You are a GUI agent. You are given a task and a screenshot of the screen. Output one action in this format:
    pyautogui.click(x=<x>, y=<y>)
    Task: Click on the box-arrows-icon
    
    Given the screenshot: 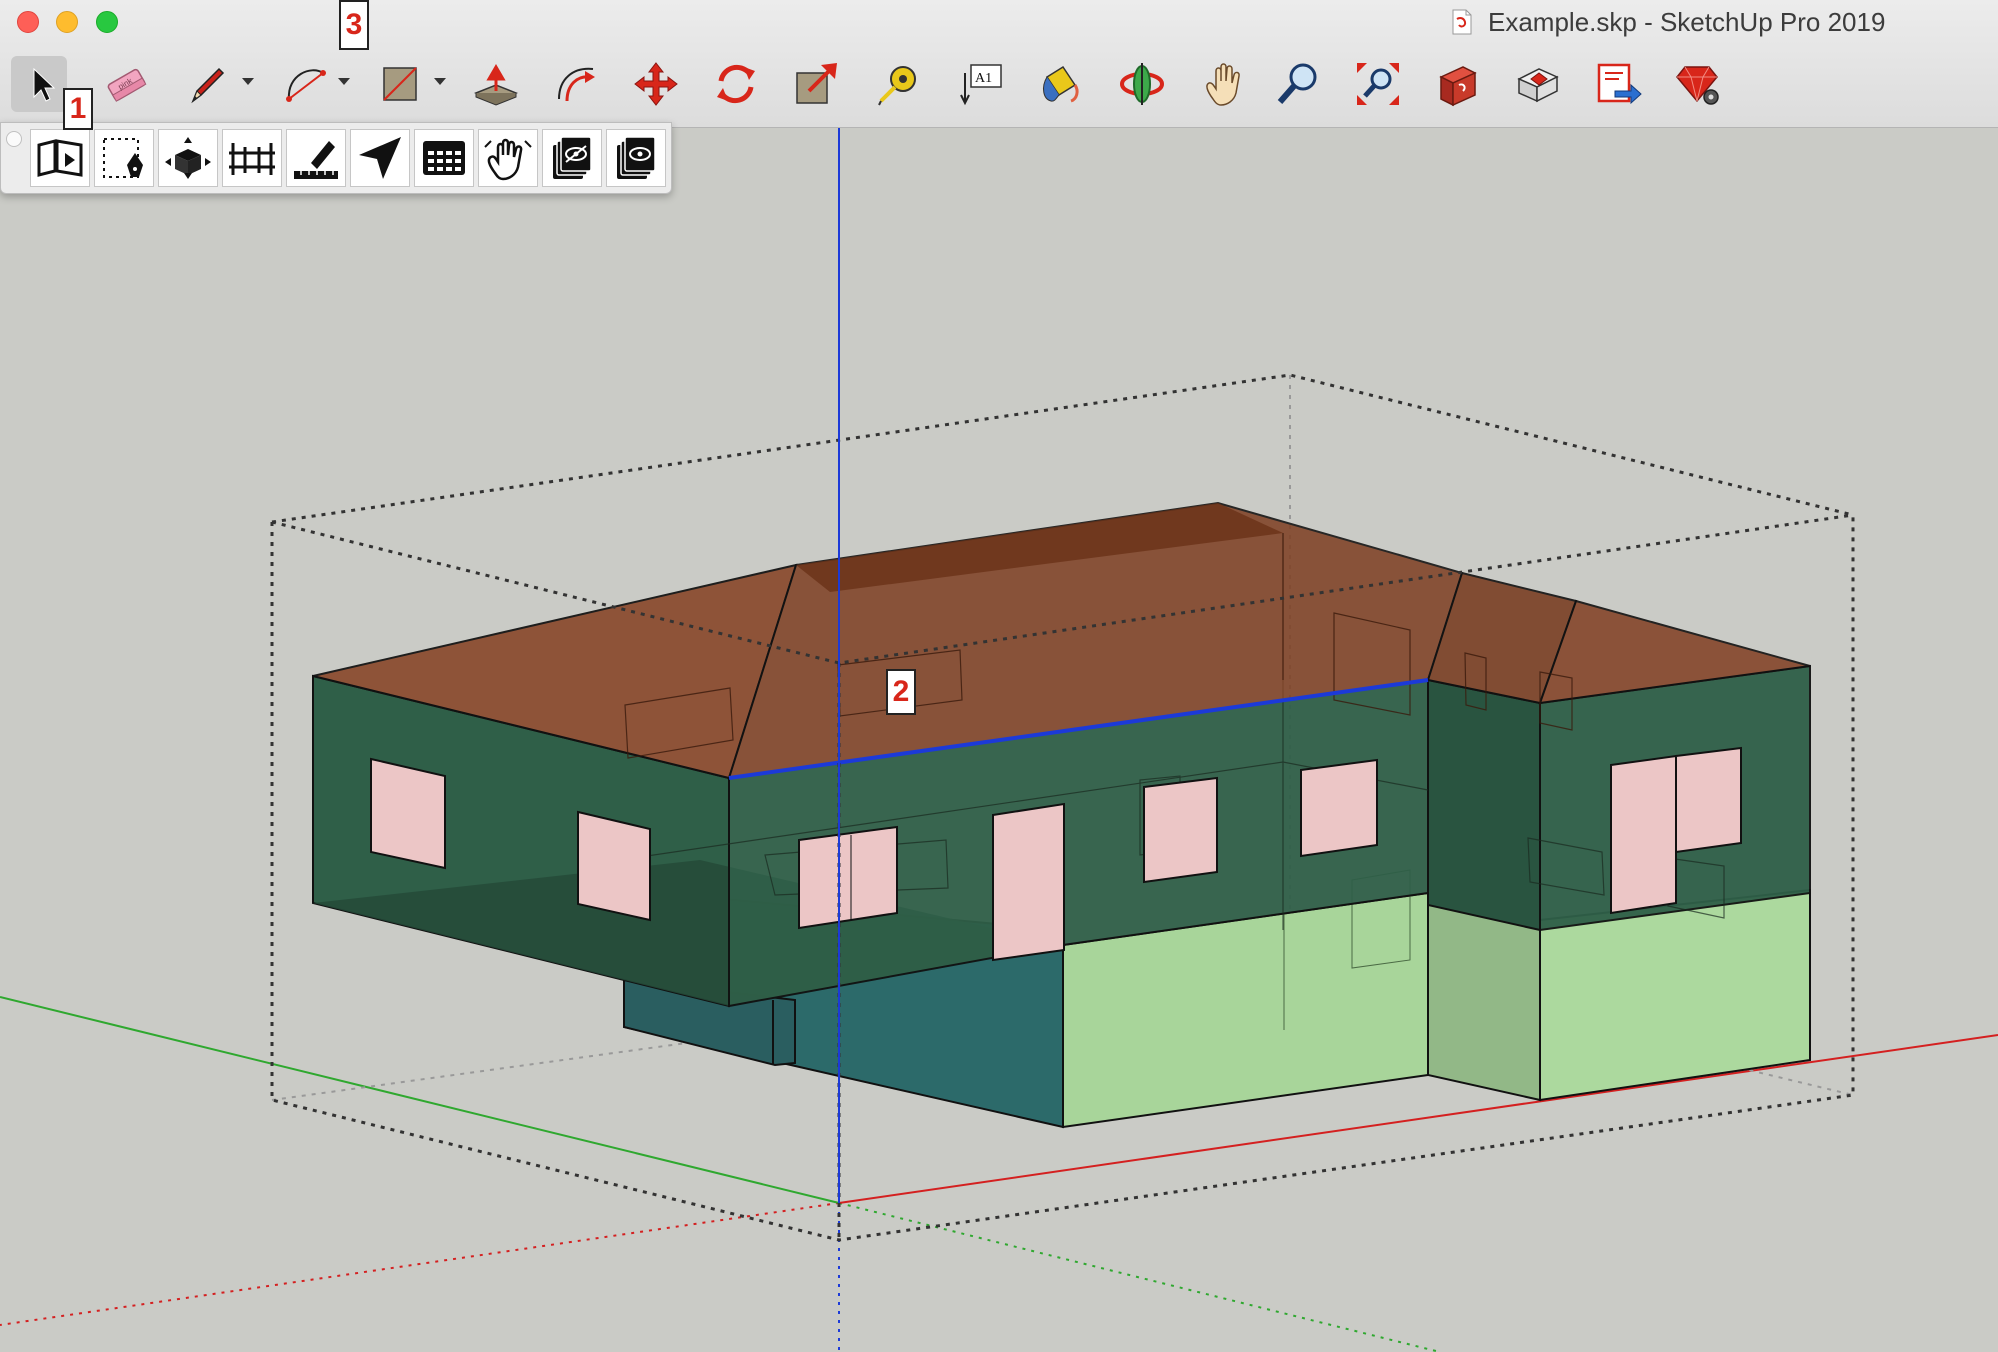 What is the action you would take?
    pyautogui.click(x=188, y=158)
    